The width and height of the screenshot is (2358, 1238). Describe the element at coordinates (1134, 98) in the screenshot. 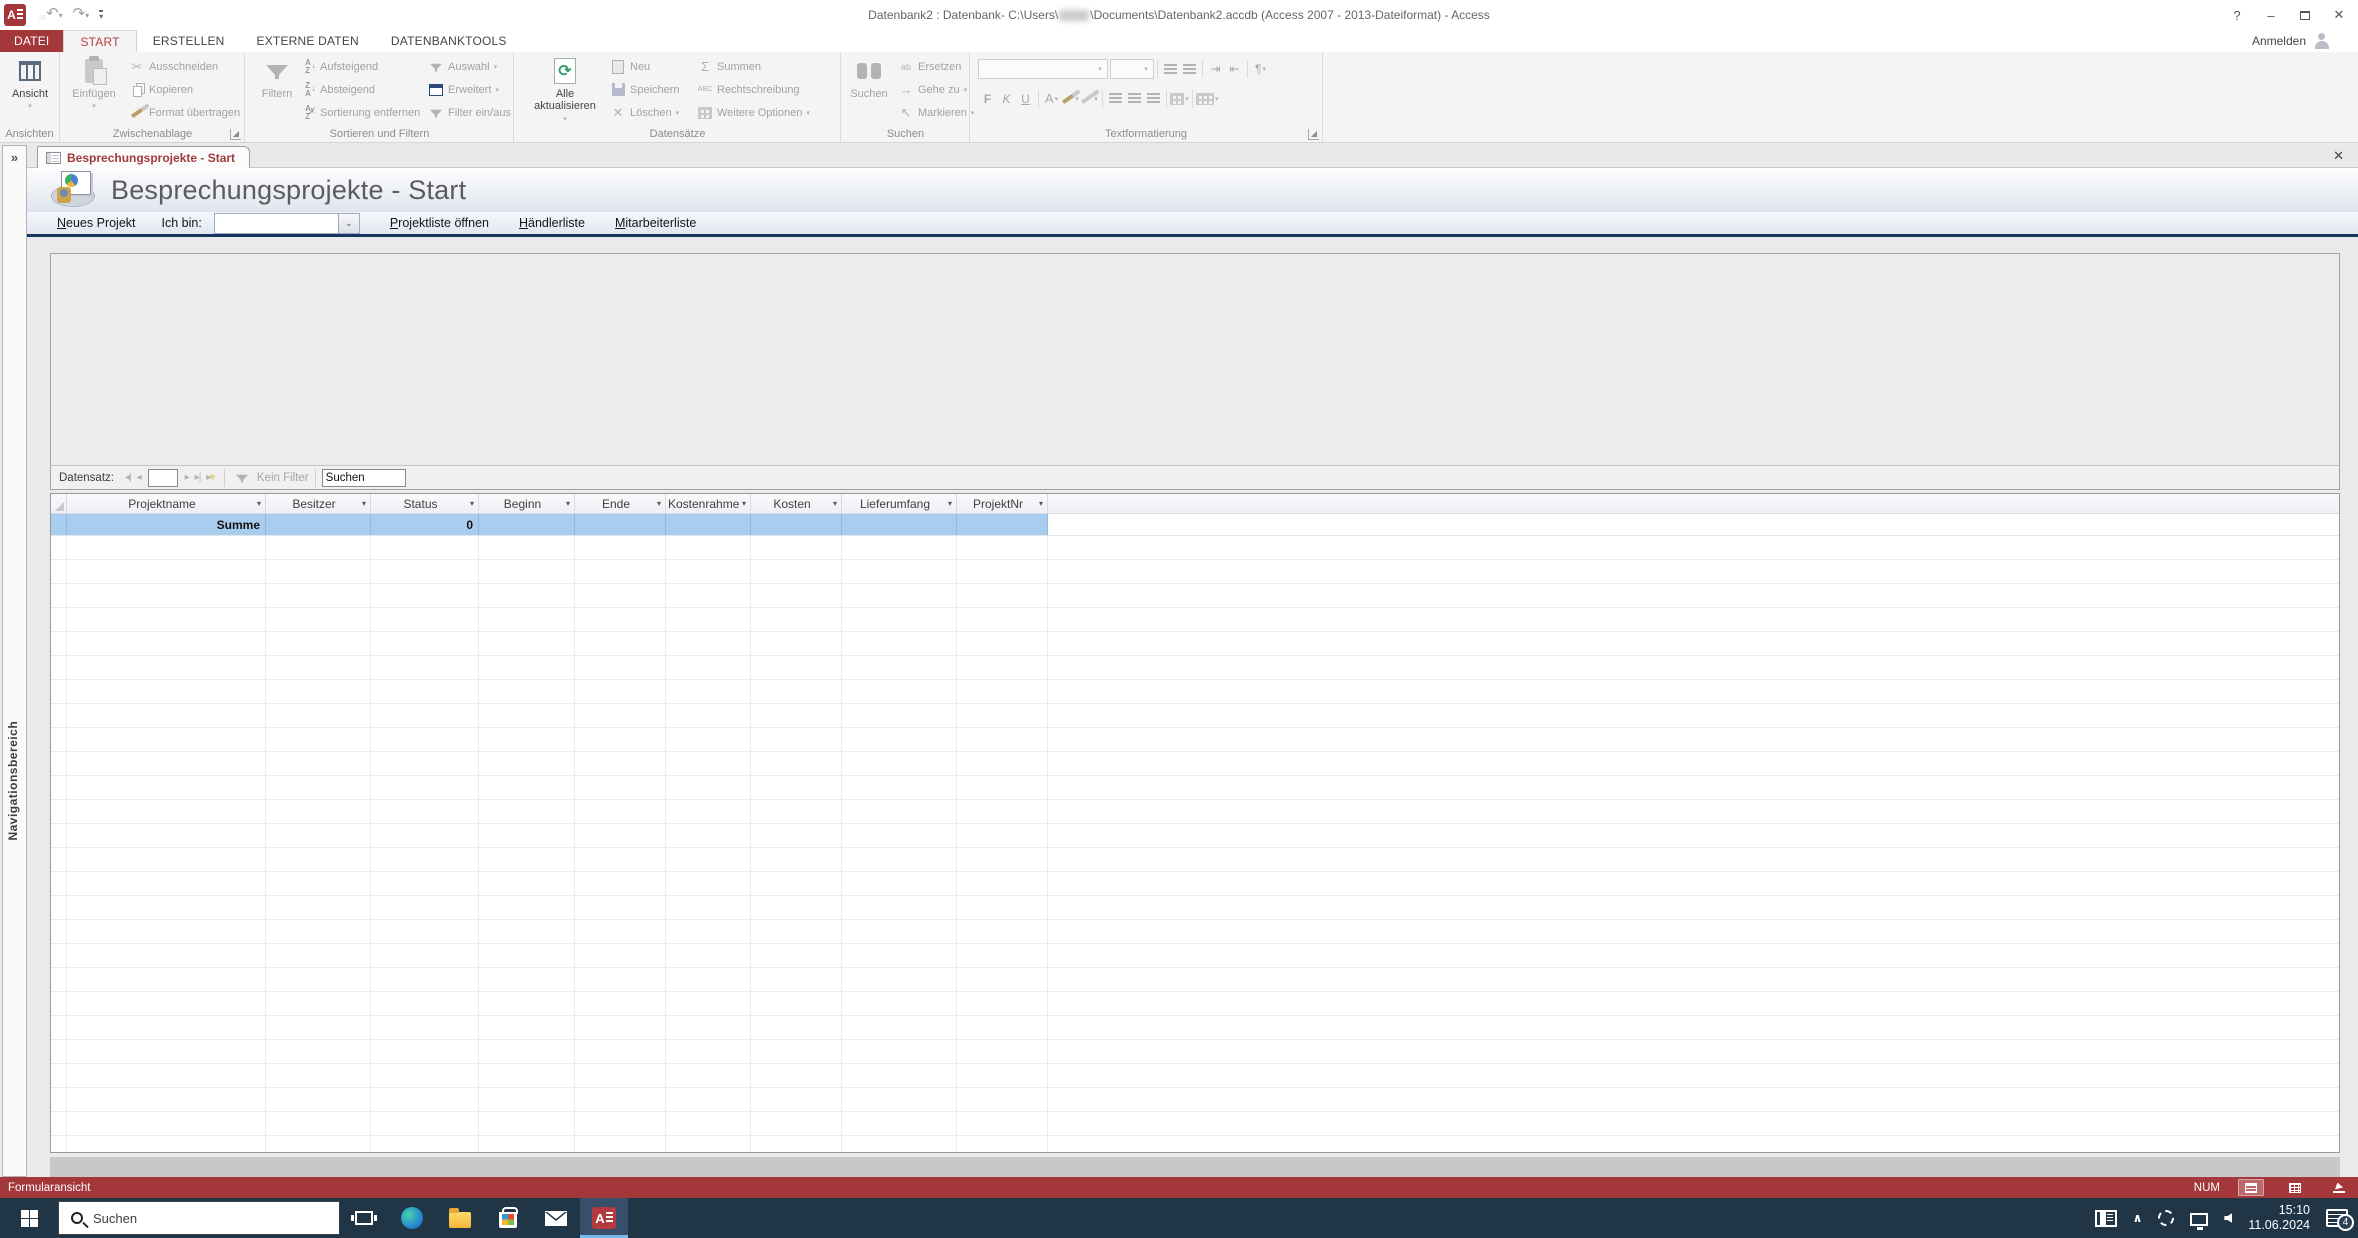

I see `align-center-button` at that location.